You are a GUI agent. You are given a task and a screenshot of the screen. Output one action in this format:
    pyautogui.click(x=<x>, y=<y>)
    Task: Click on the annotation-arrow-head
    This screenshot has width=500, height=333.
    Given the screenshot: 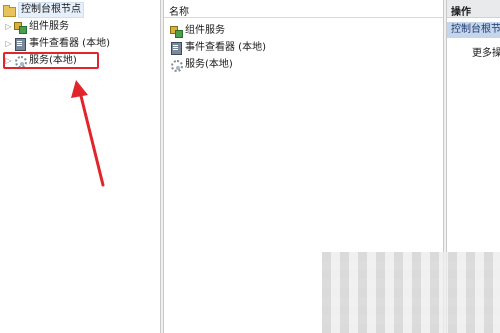 What is the action you would take?
    pyautogui.click(x=79, y=89)
    